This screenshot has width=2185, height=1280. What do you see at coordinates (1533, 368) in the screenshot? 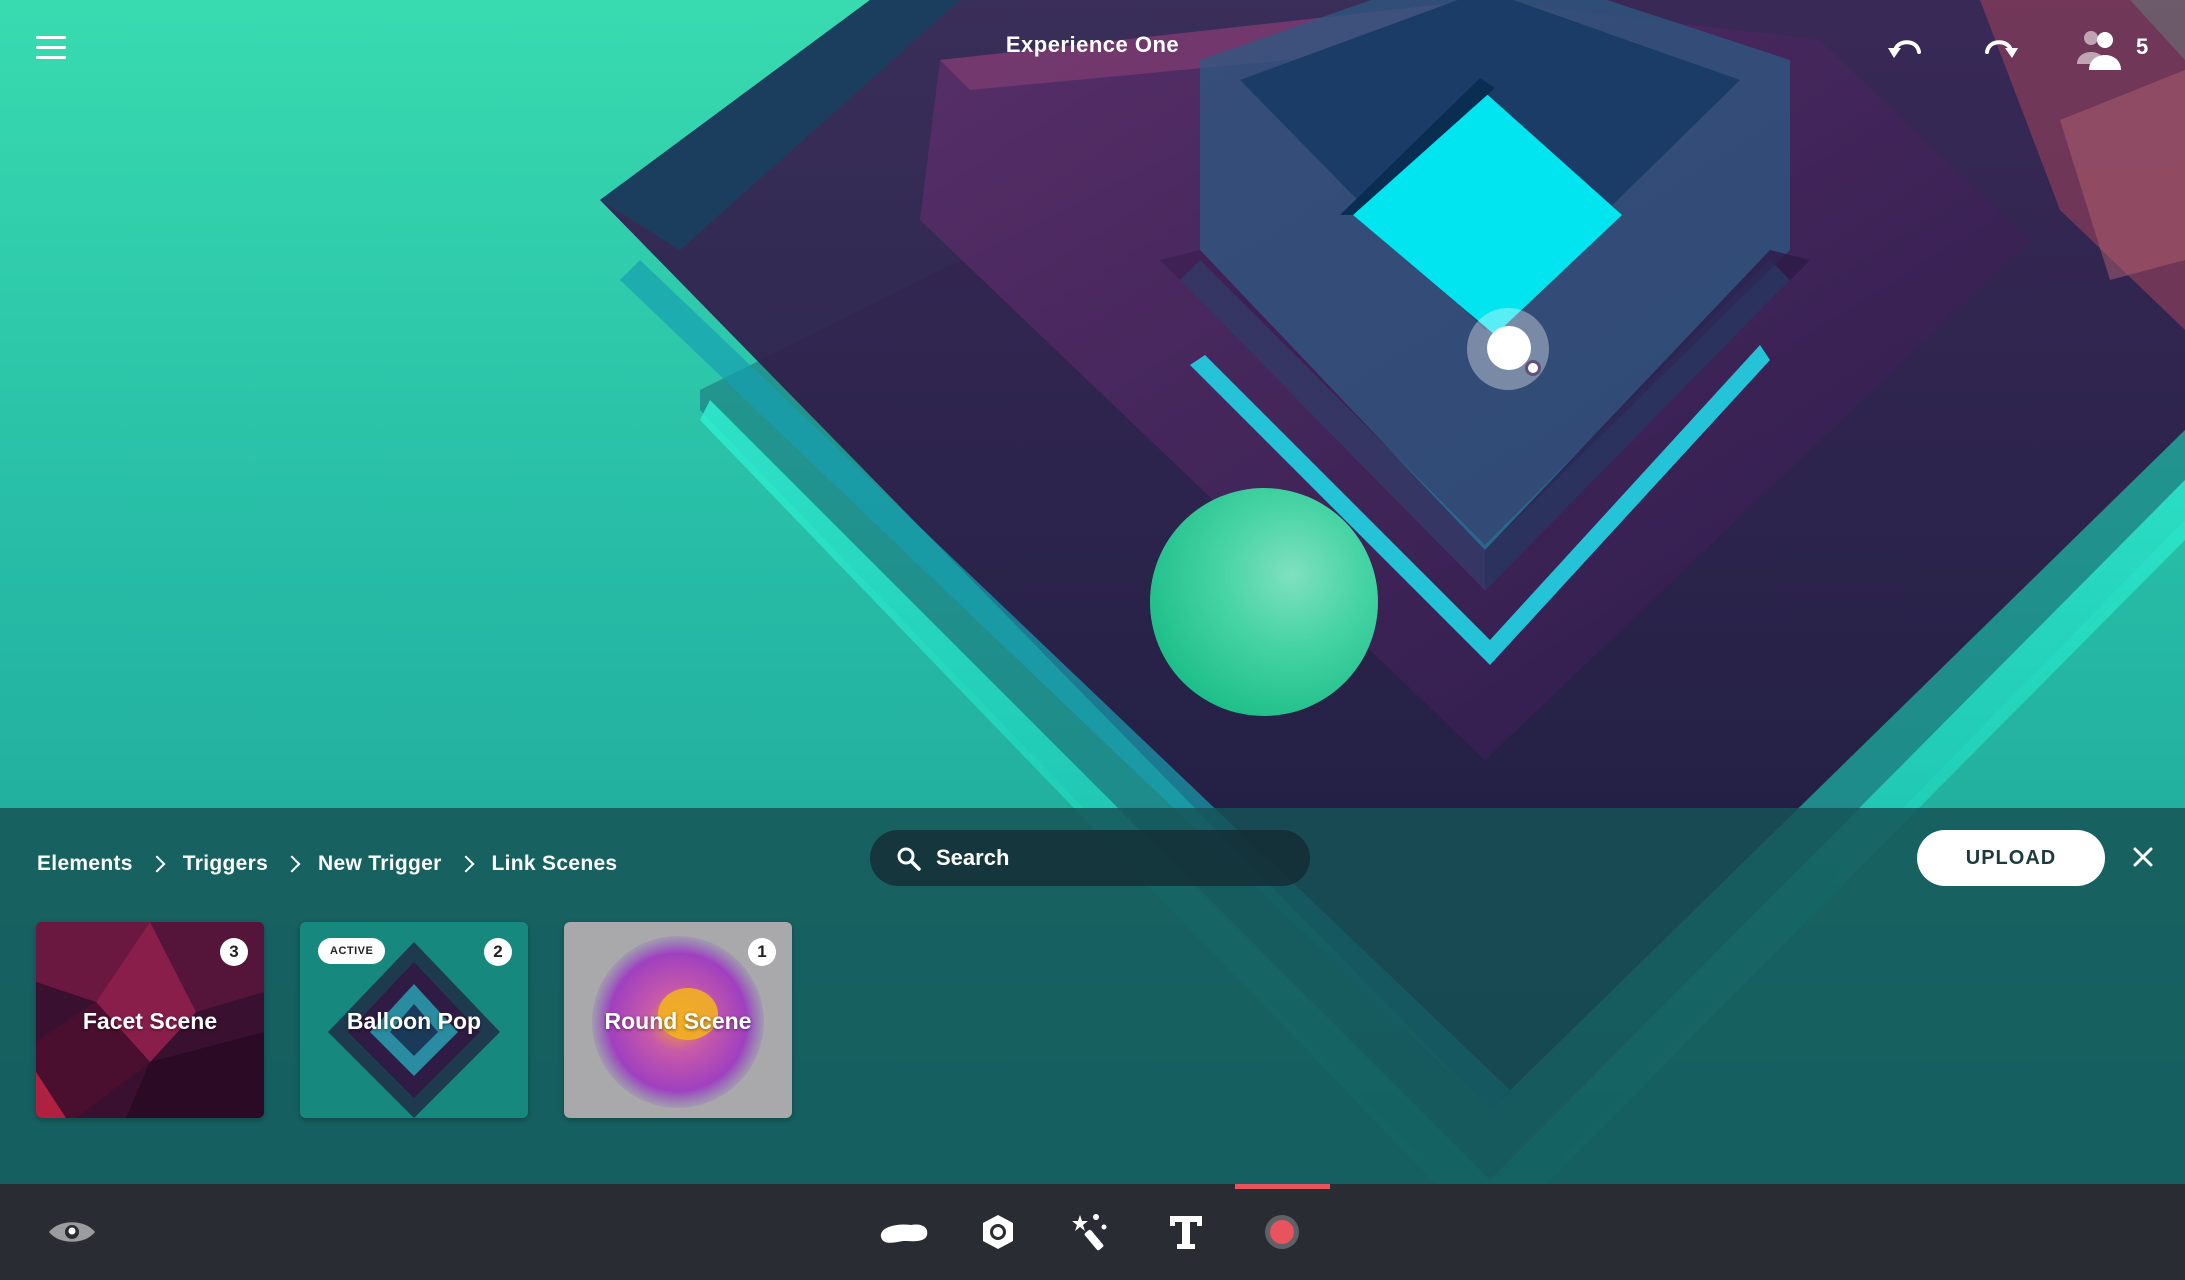
I see `hotspot-handle` at bounding box center [1533, 368].